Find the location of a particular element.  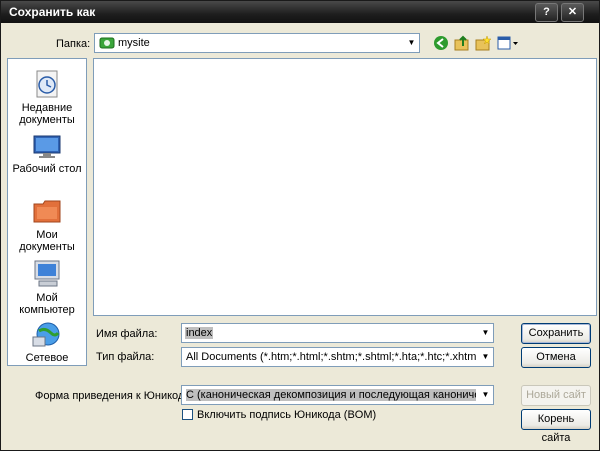

my-documents-icon is located at coordinates (47, 211).